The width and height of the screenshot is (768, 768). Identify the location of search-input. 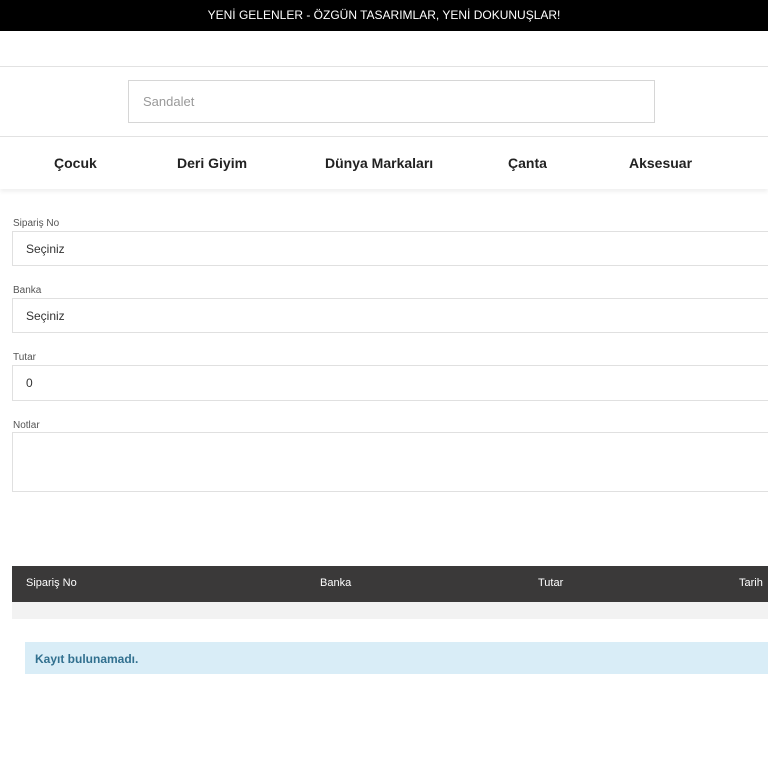
(391, 101).